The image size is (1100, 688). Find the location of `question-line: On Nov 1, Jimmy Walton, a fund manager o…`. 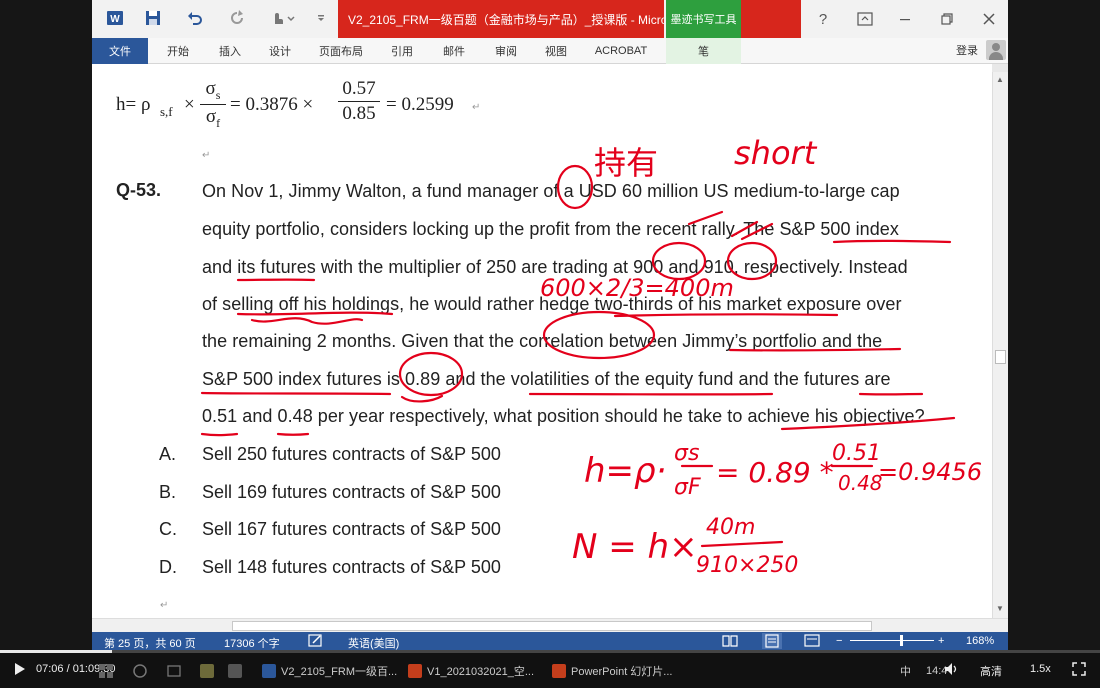

question-line: On Nov 1, Jimmy Walton, a fund manager o… is located at coordinates (551, 191).